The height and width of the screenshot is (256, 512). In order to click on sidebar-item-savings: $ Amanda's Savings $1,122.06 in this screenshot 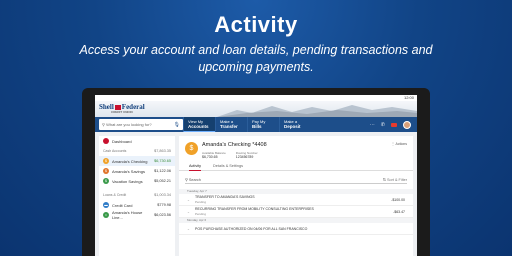, I will do `click(137, 171)`.